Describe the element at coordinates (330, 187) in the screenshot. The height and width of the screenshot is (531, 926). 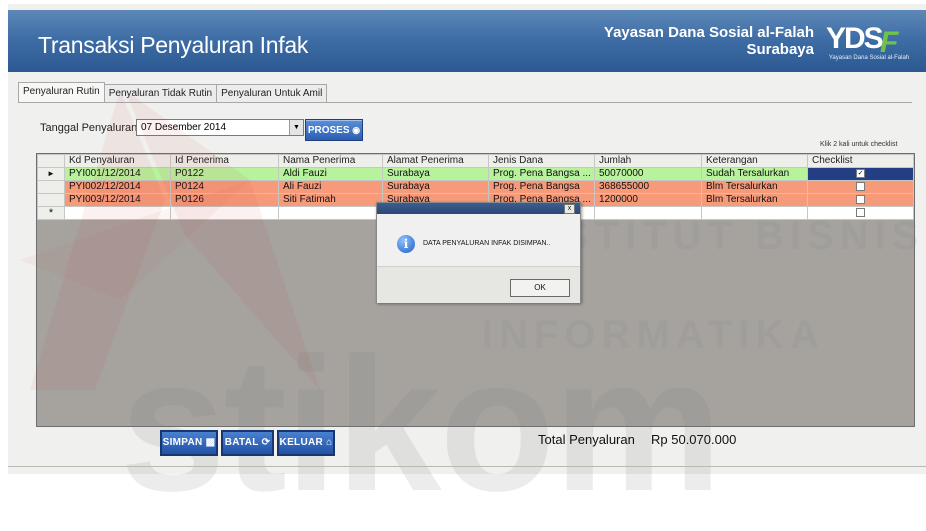
I see `cell-nama: Ali Fauzi` at that location.